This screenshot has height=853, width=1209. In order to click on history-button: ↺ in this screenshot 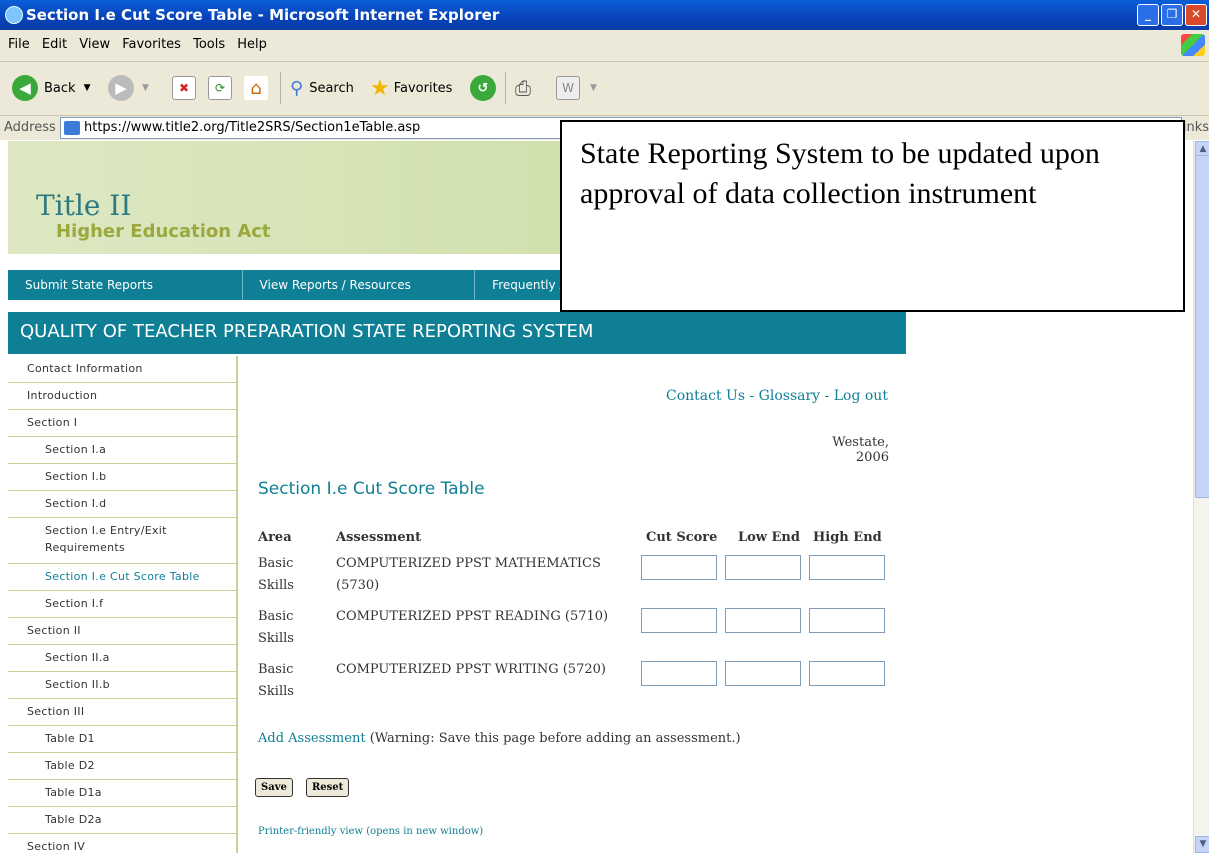, I will do `click(483, 88)`.